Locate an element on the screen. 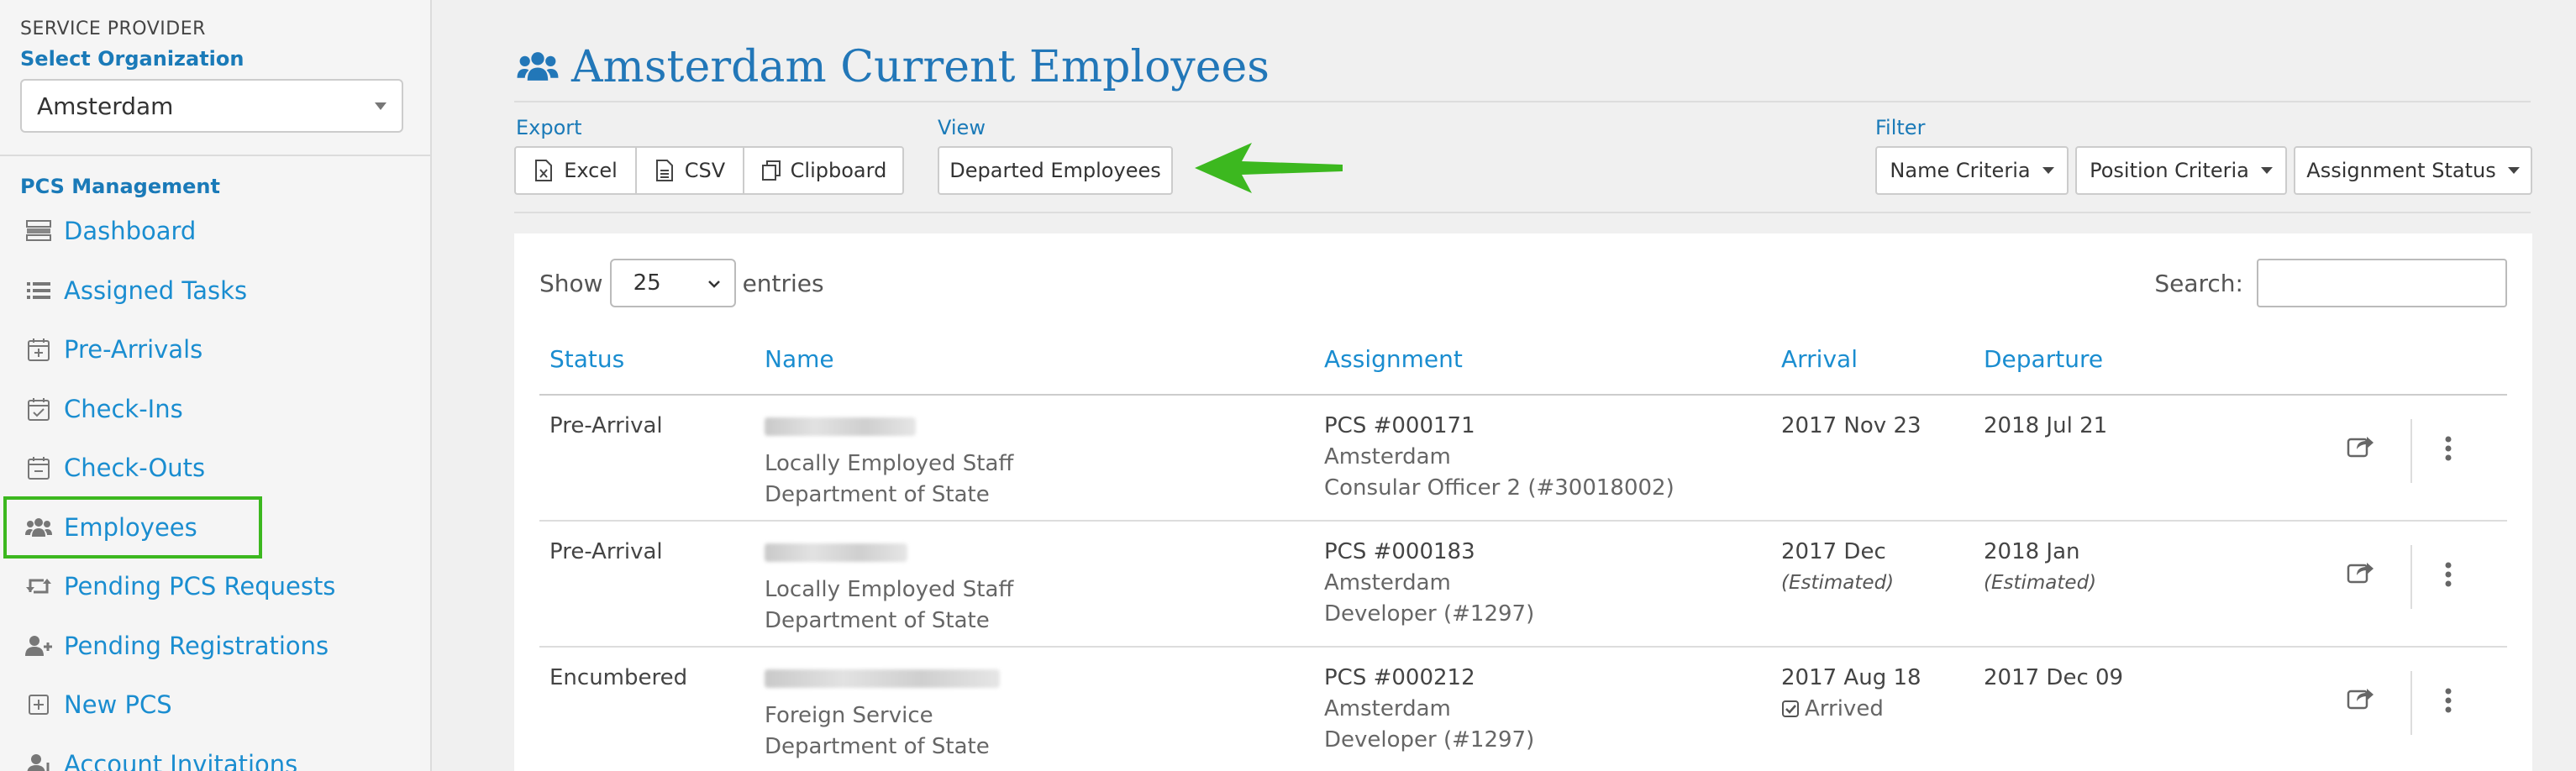 Image resolution: width=2576 pixels, height=771 pixels. sidebar-item-check-ins: Check-Ins is located at coordinates (215, 409).